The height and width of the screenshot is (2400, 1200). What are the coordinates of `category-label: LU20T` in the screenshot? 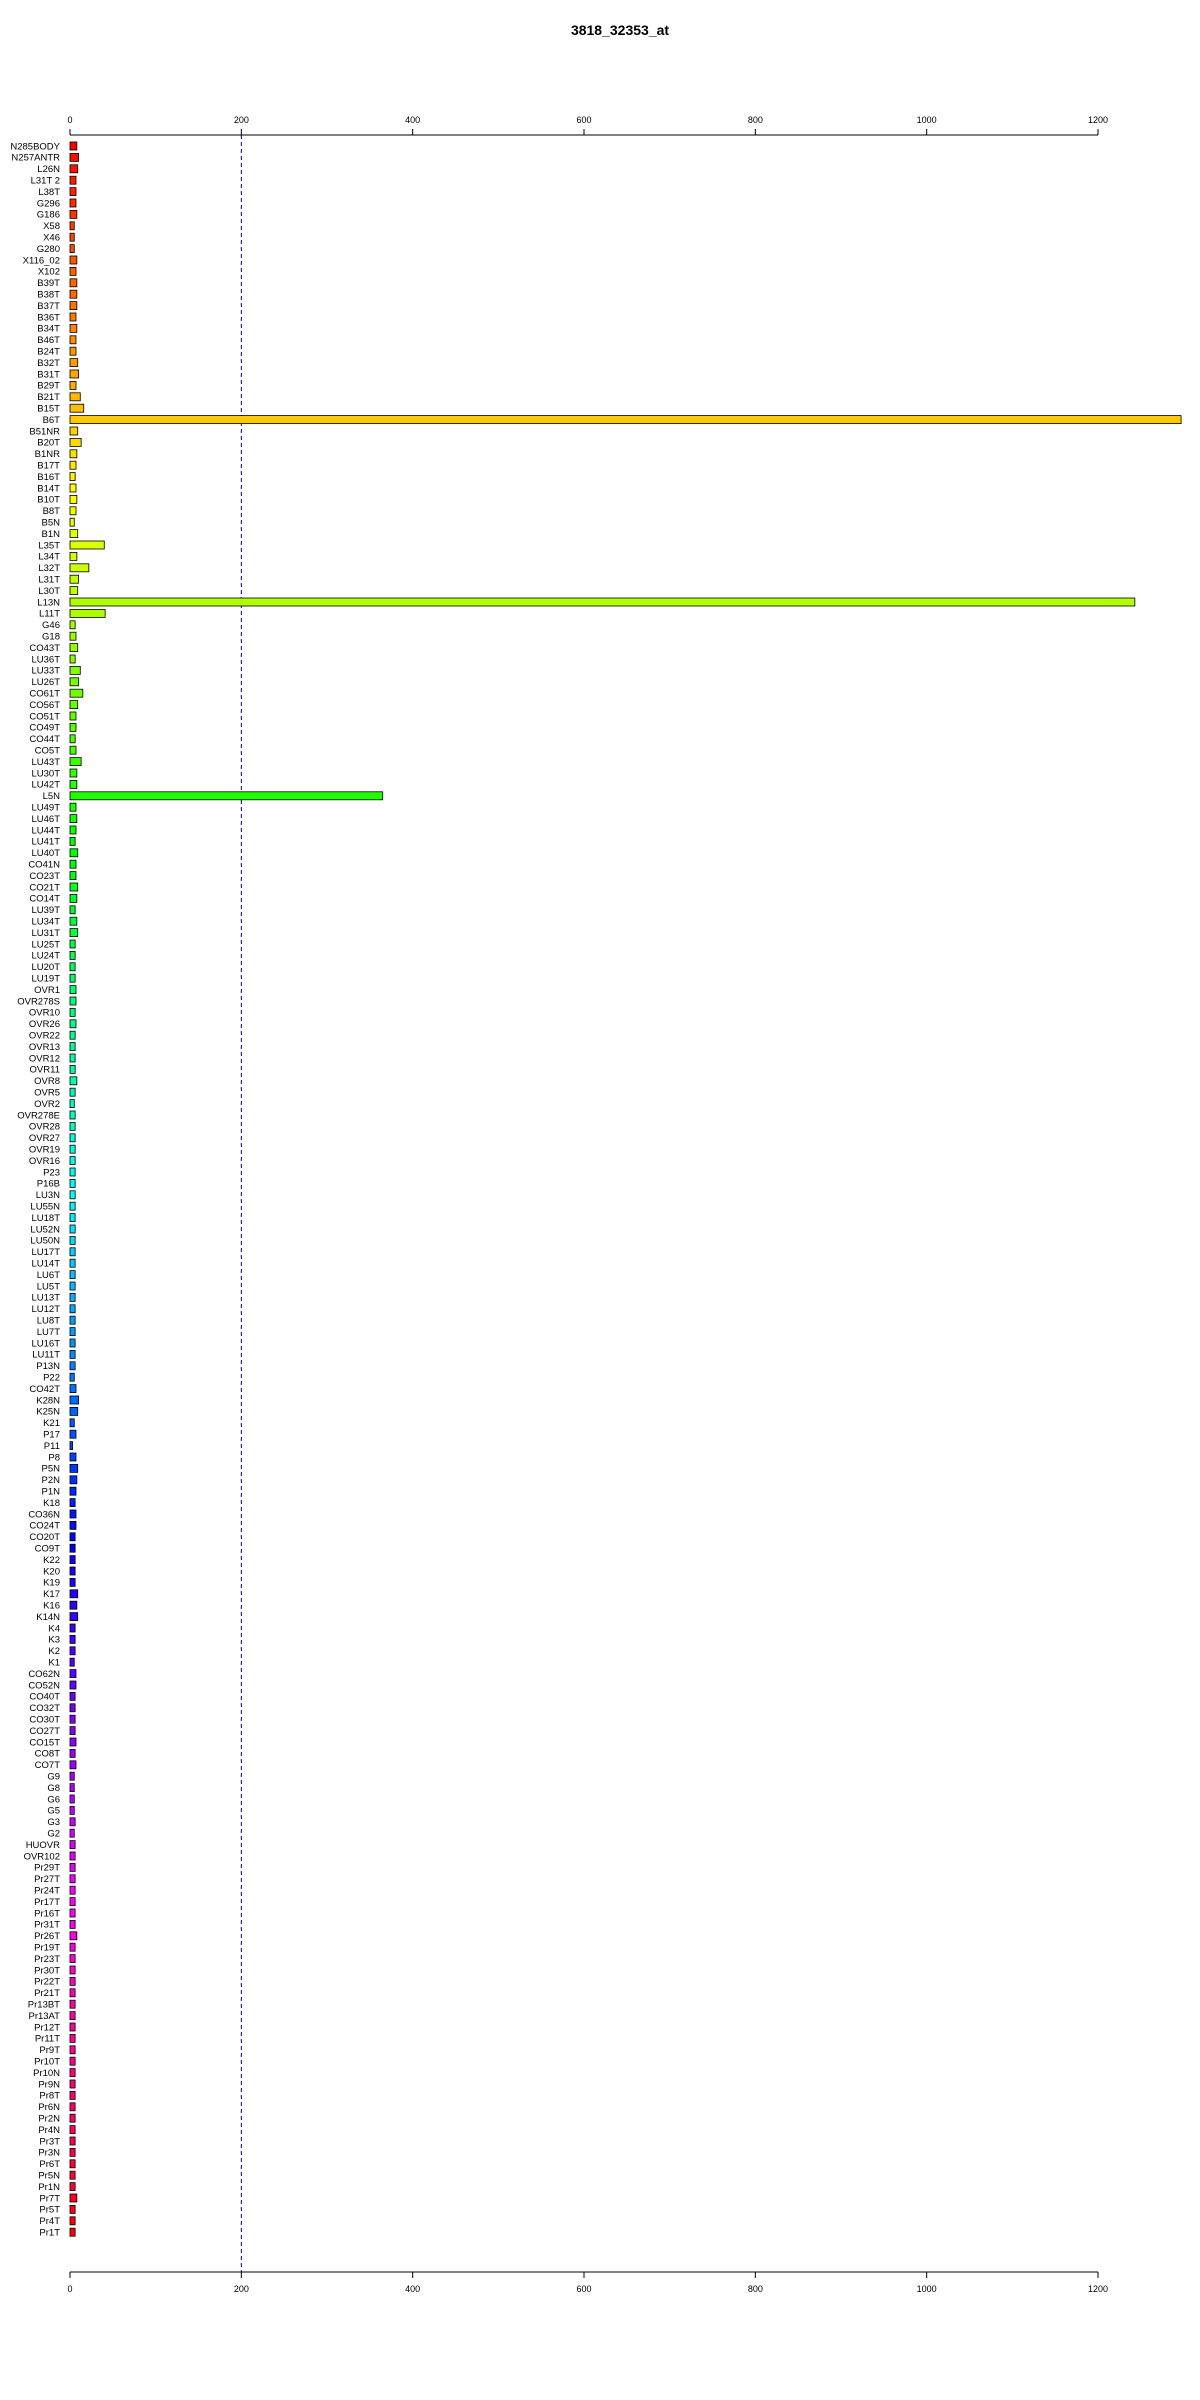 It's located at (45, 967).